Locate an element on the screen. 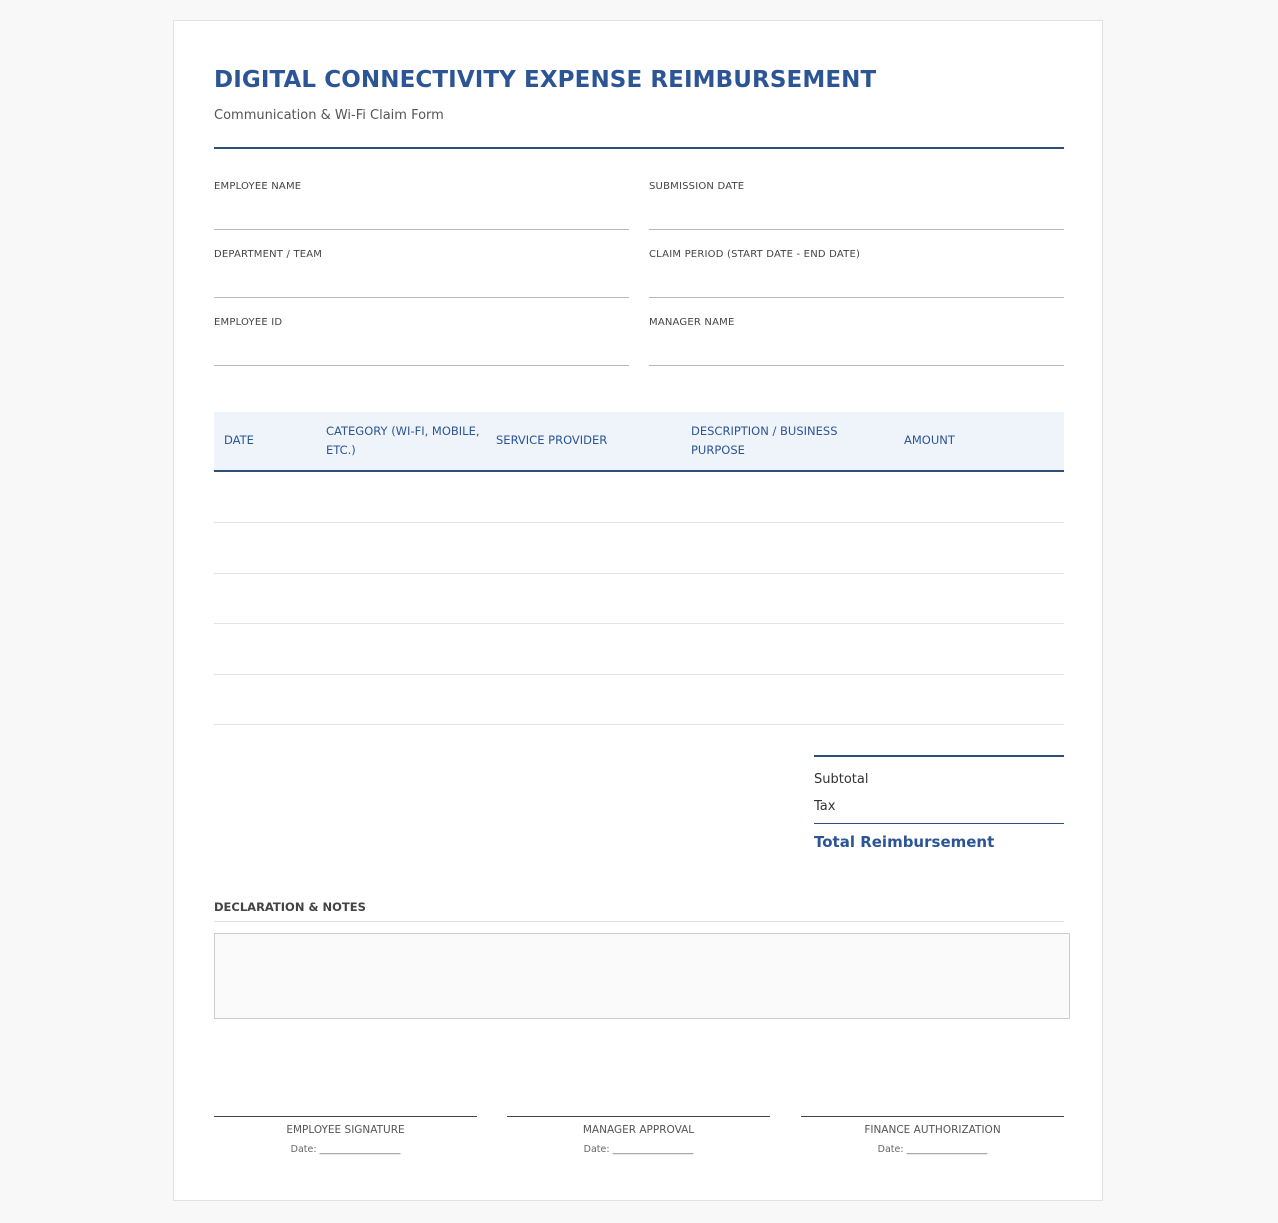  manager-name-field: MANAGER NAME is located at coordinates (856, 341).